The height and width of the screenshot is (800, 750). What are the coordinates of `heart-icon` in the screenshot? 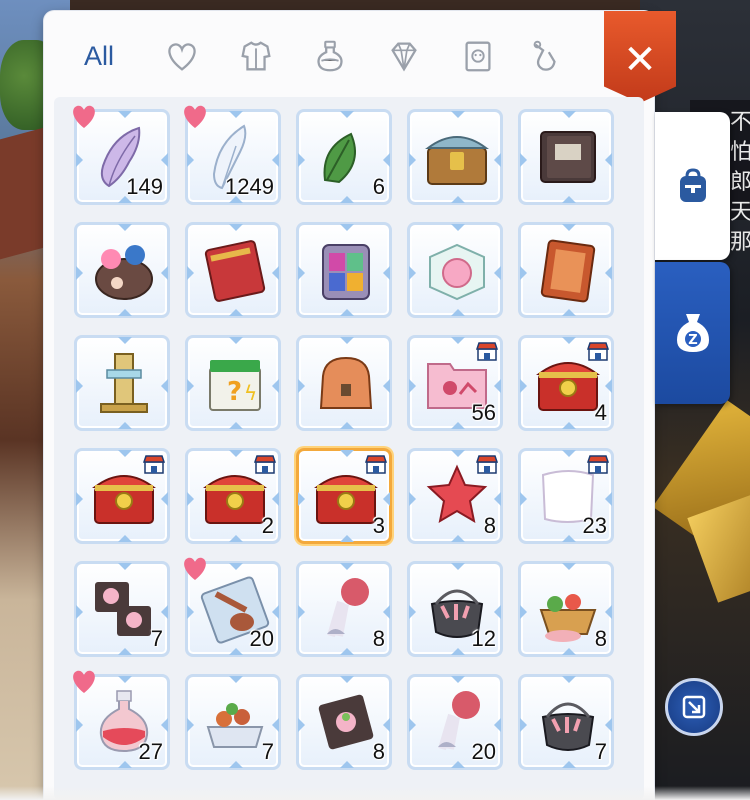 It's located at (182, 57).